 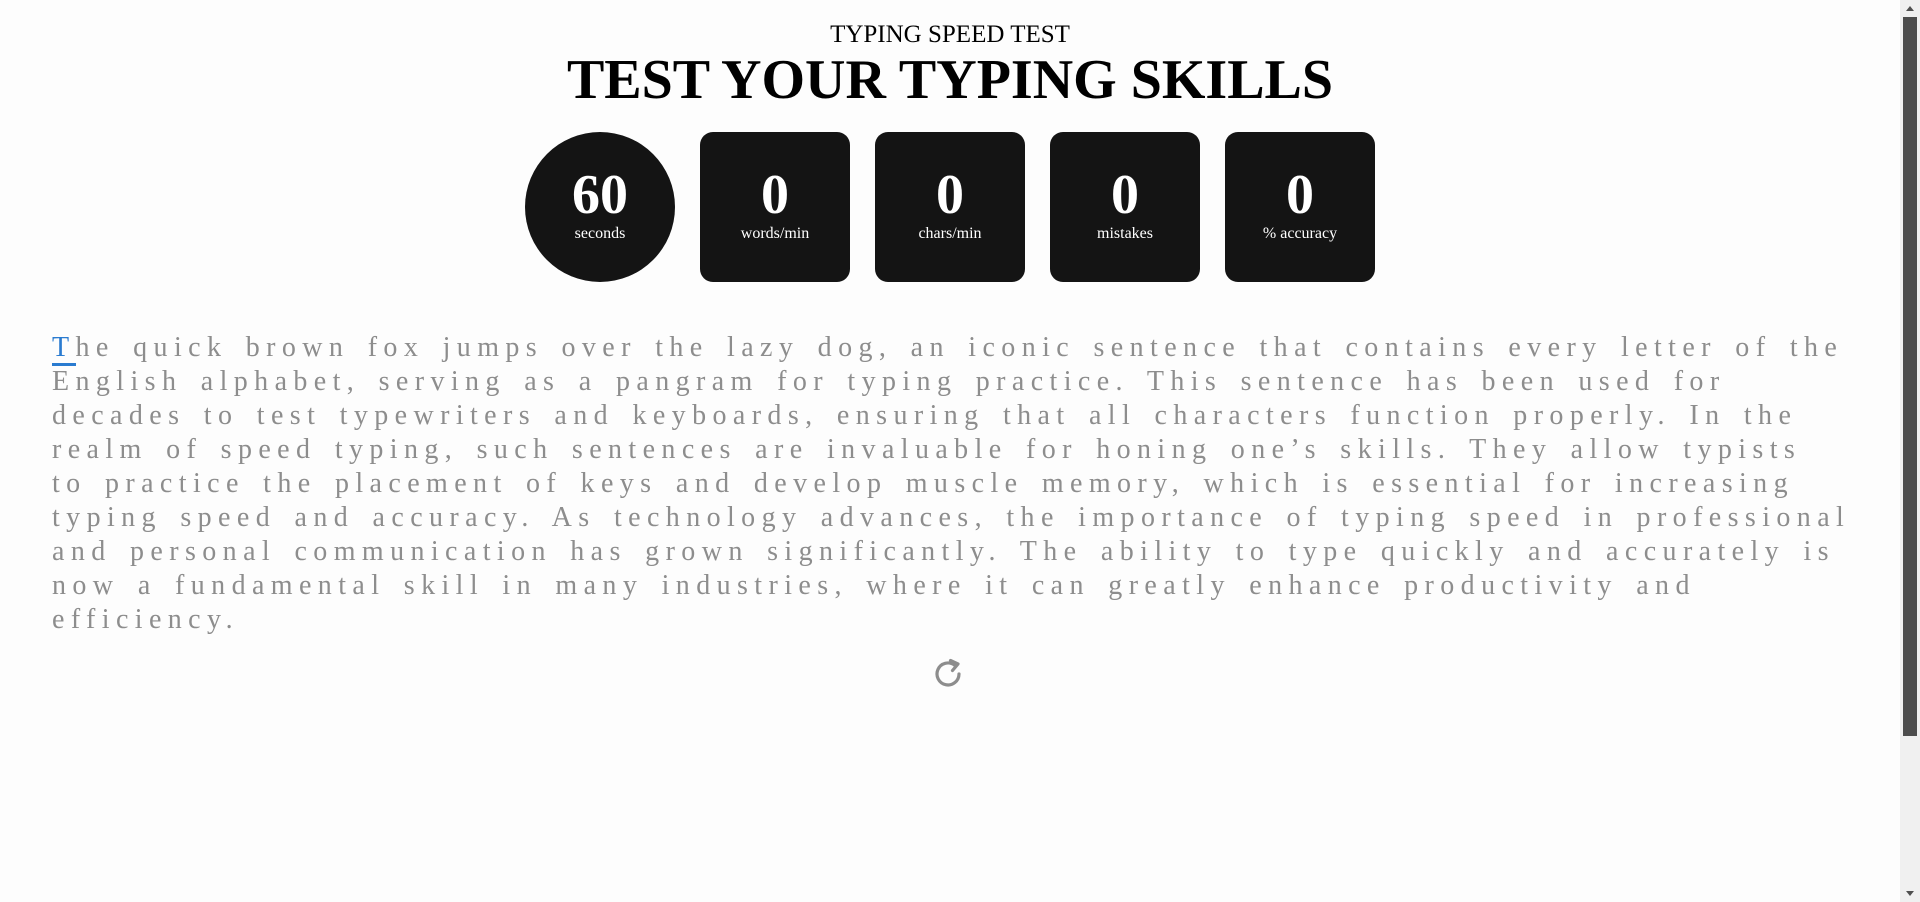 I want to click on timer-label: seconds, so click(x=600, y=233).